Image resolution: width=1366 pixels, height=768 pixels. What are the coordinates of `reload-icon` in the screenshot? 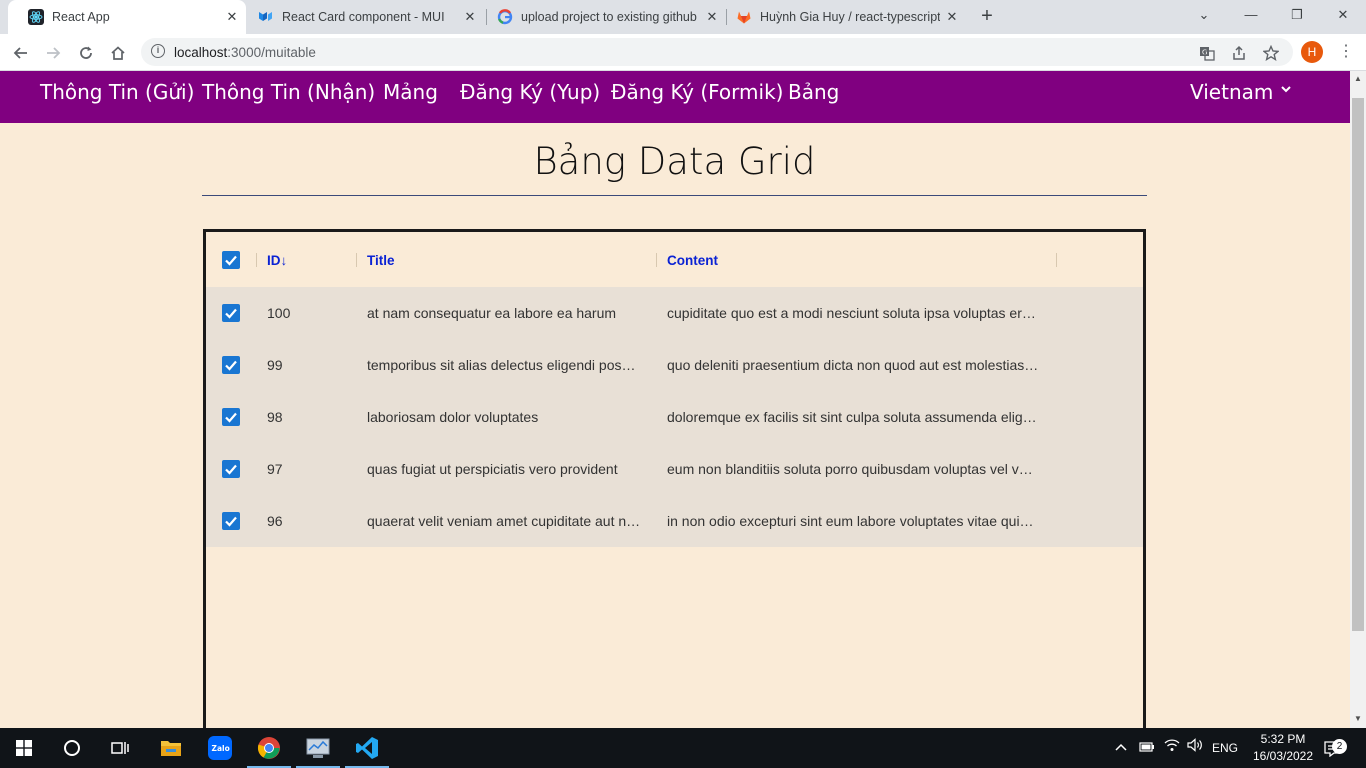 It's located at (86, 53).